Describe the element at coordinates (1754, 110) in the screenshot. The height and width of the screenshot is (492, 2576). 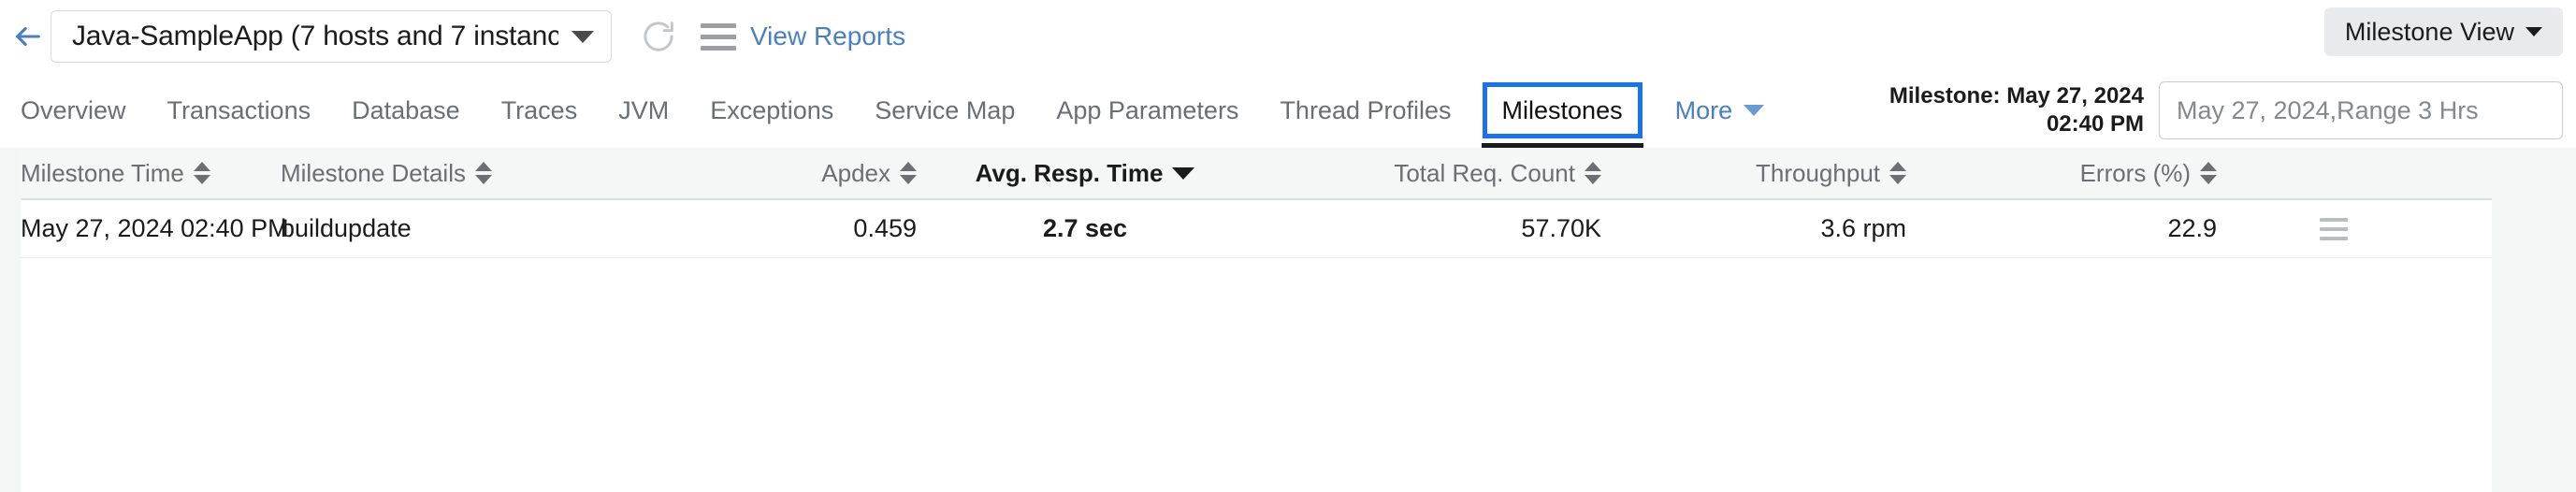
I see `chevron-down-icon` at that location.